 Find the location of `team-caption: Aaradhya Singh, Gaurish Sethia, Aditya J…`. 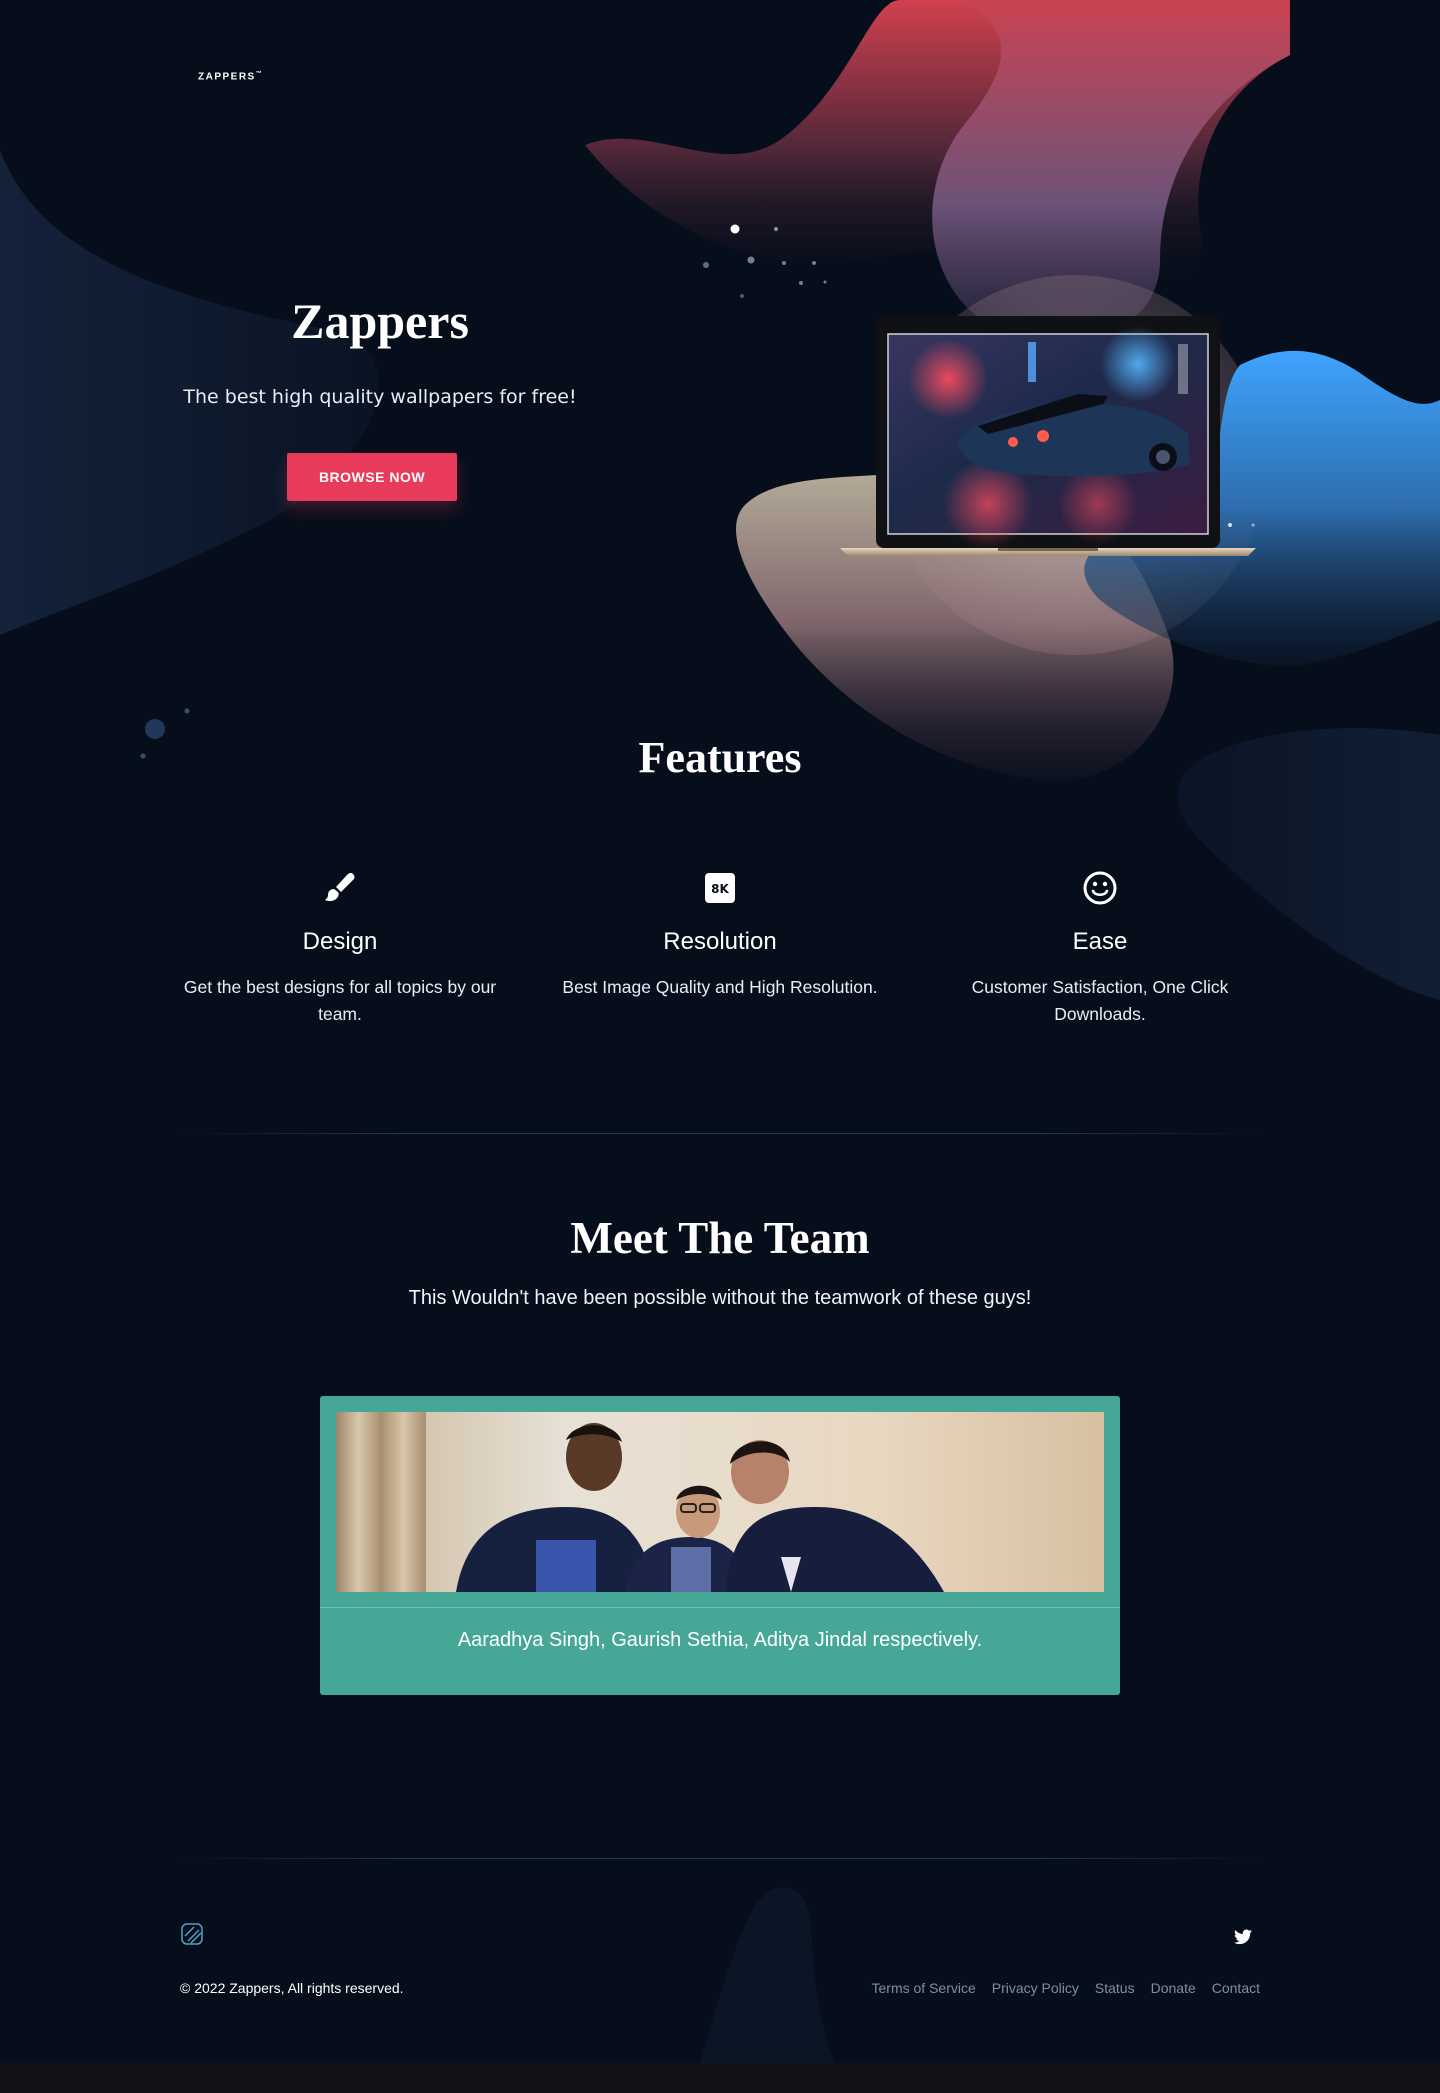

team-caption: Aaradhya Singh, Gaurish Sethia, Aditya J… is located at coordinates (720, 1640).